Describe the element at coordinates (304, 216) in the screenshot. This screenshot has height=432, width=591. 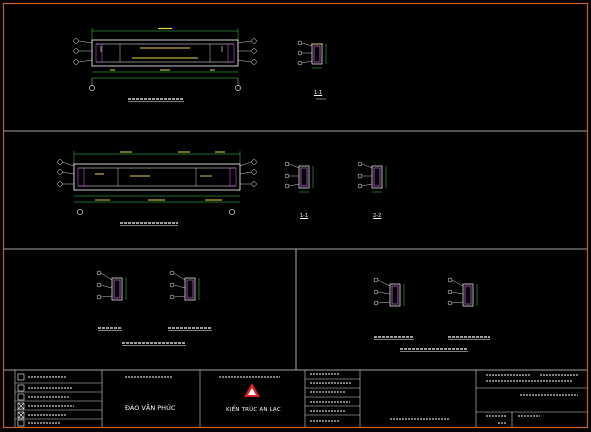
I see `section-label-2: 1-1` at that location.